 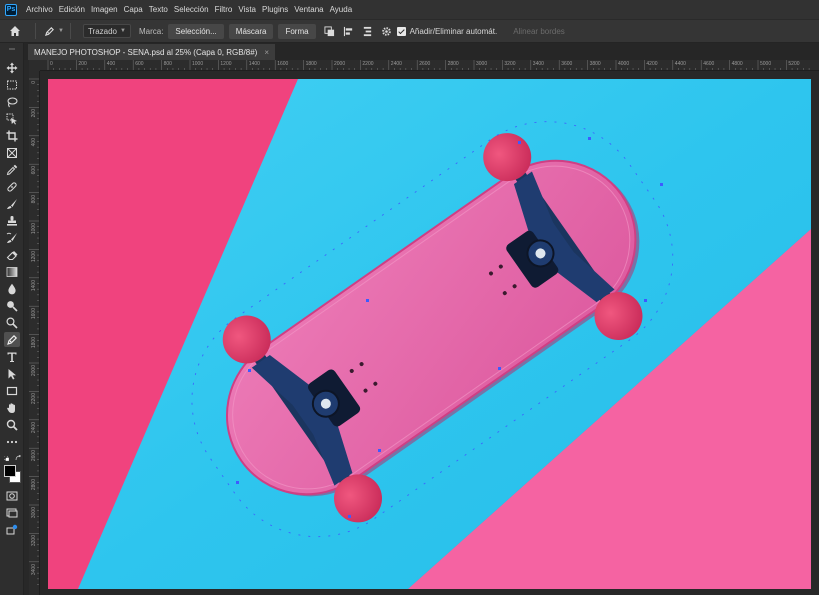 What do you see at coordinates (34, 484) in the screenshot?
I see `ruler-label: 2800` at bounding box center [34, 484].